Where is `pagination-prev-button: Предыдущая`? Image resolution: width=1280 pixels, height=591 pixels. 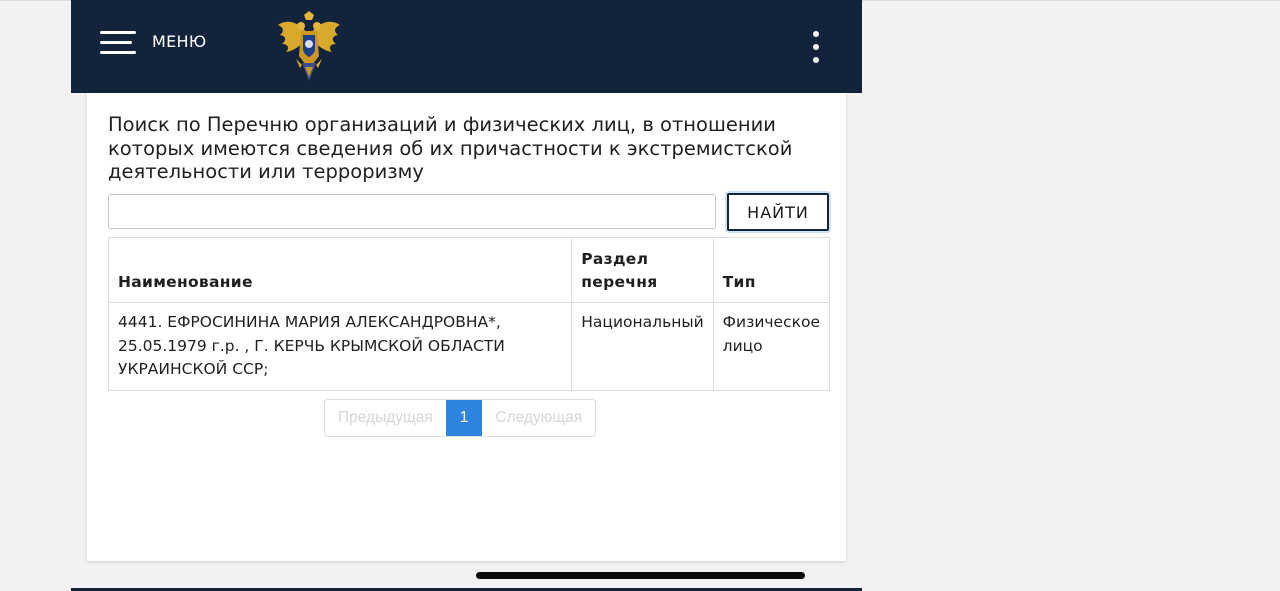
pagination-prev-button: Предыдущая is located at coordinates (385, 418).